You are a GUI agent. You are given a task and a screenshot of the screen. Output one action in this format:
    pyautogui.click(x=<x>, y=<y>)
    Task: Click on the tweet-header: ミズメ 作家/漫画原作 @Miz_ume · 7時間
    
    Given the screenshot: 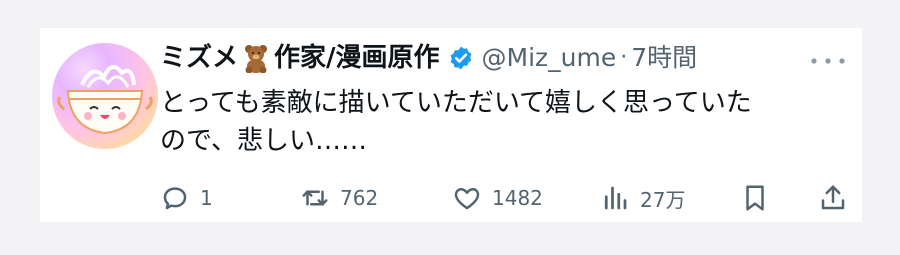 What is the action you would take?
    pyautogui.click(x=428, y=58)
    